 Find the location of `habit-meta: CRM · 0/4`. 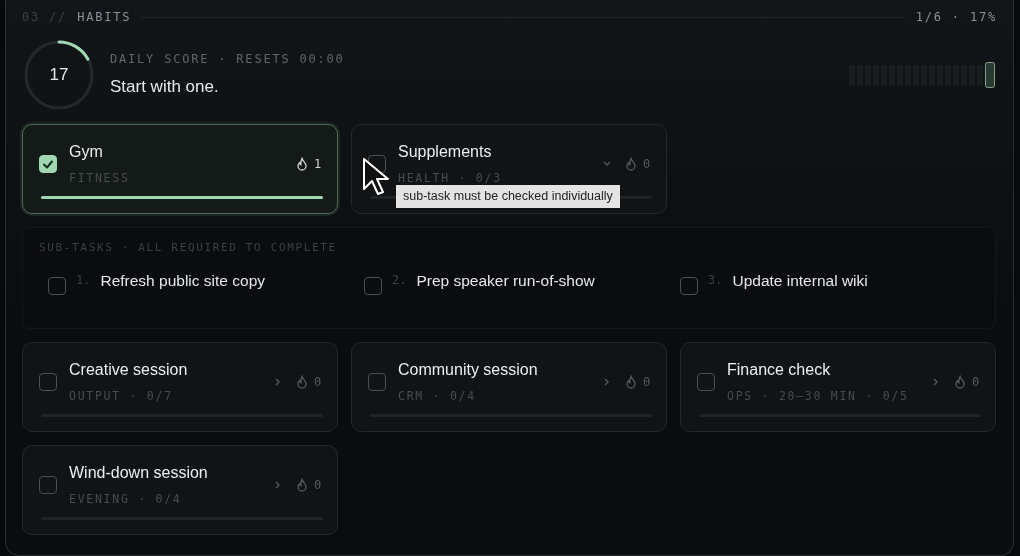

habit-meta: CRM · 0/4 is located at coordinates (437, 396).